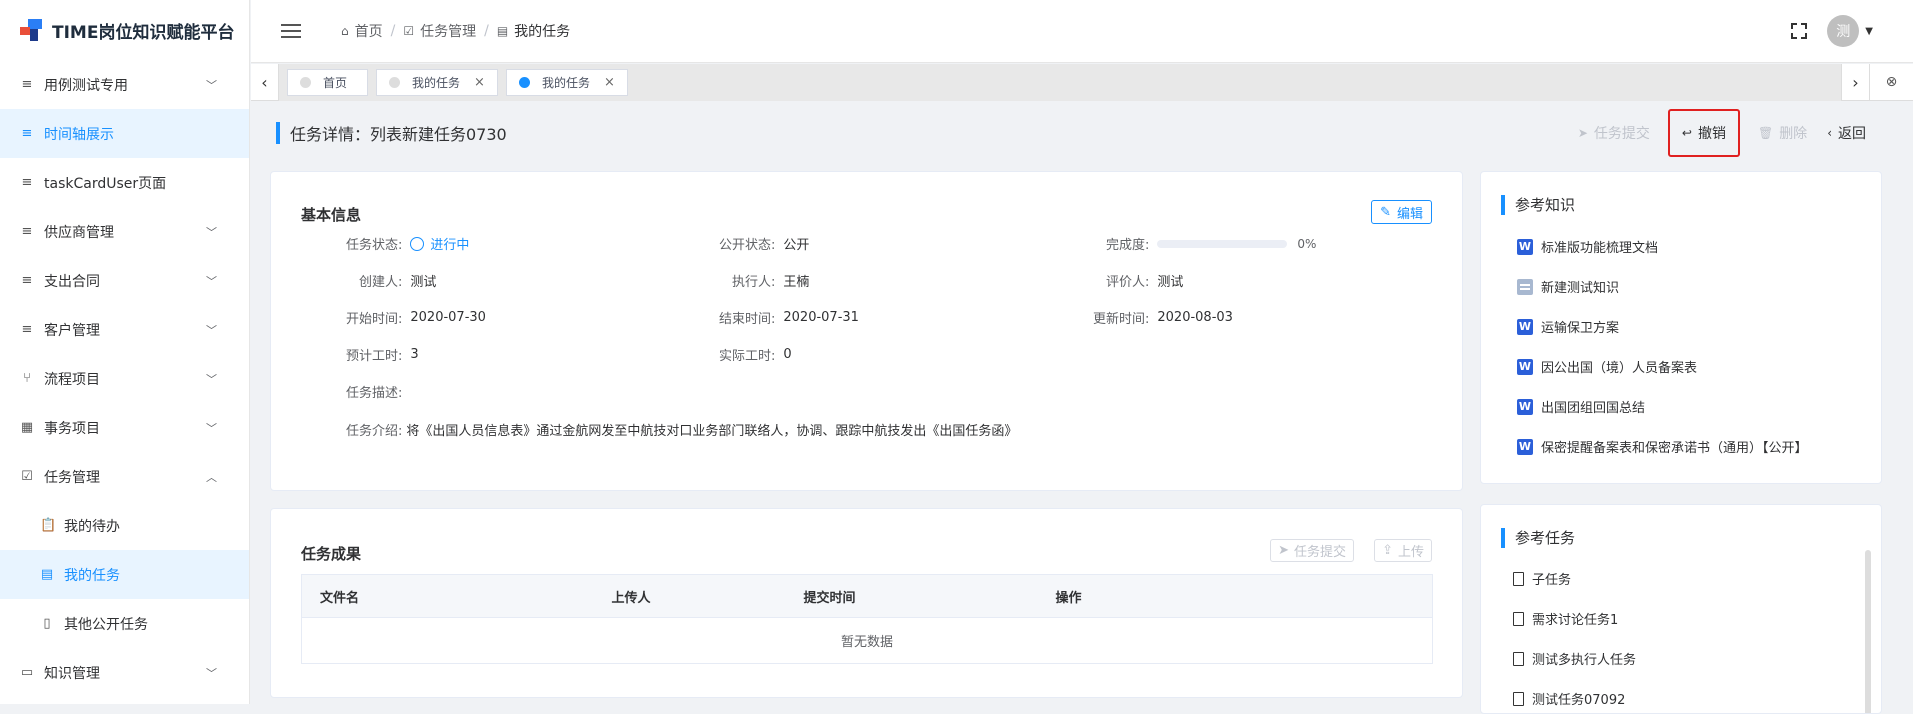 The width and height of the screenshot is (1913, 714). Describe the element at coordinates (1587, 246) in the screenshot. I see `knowledge-item: W 标准版功能梳理文档` at that location.